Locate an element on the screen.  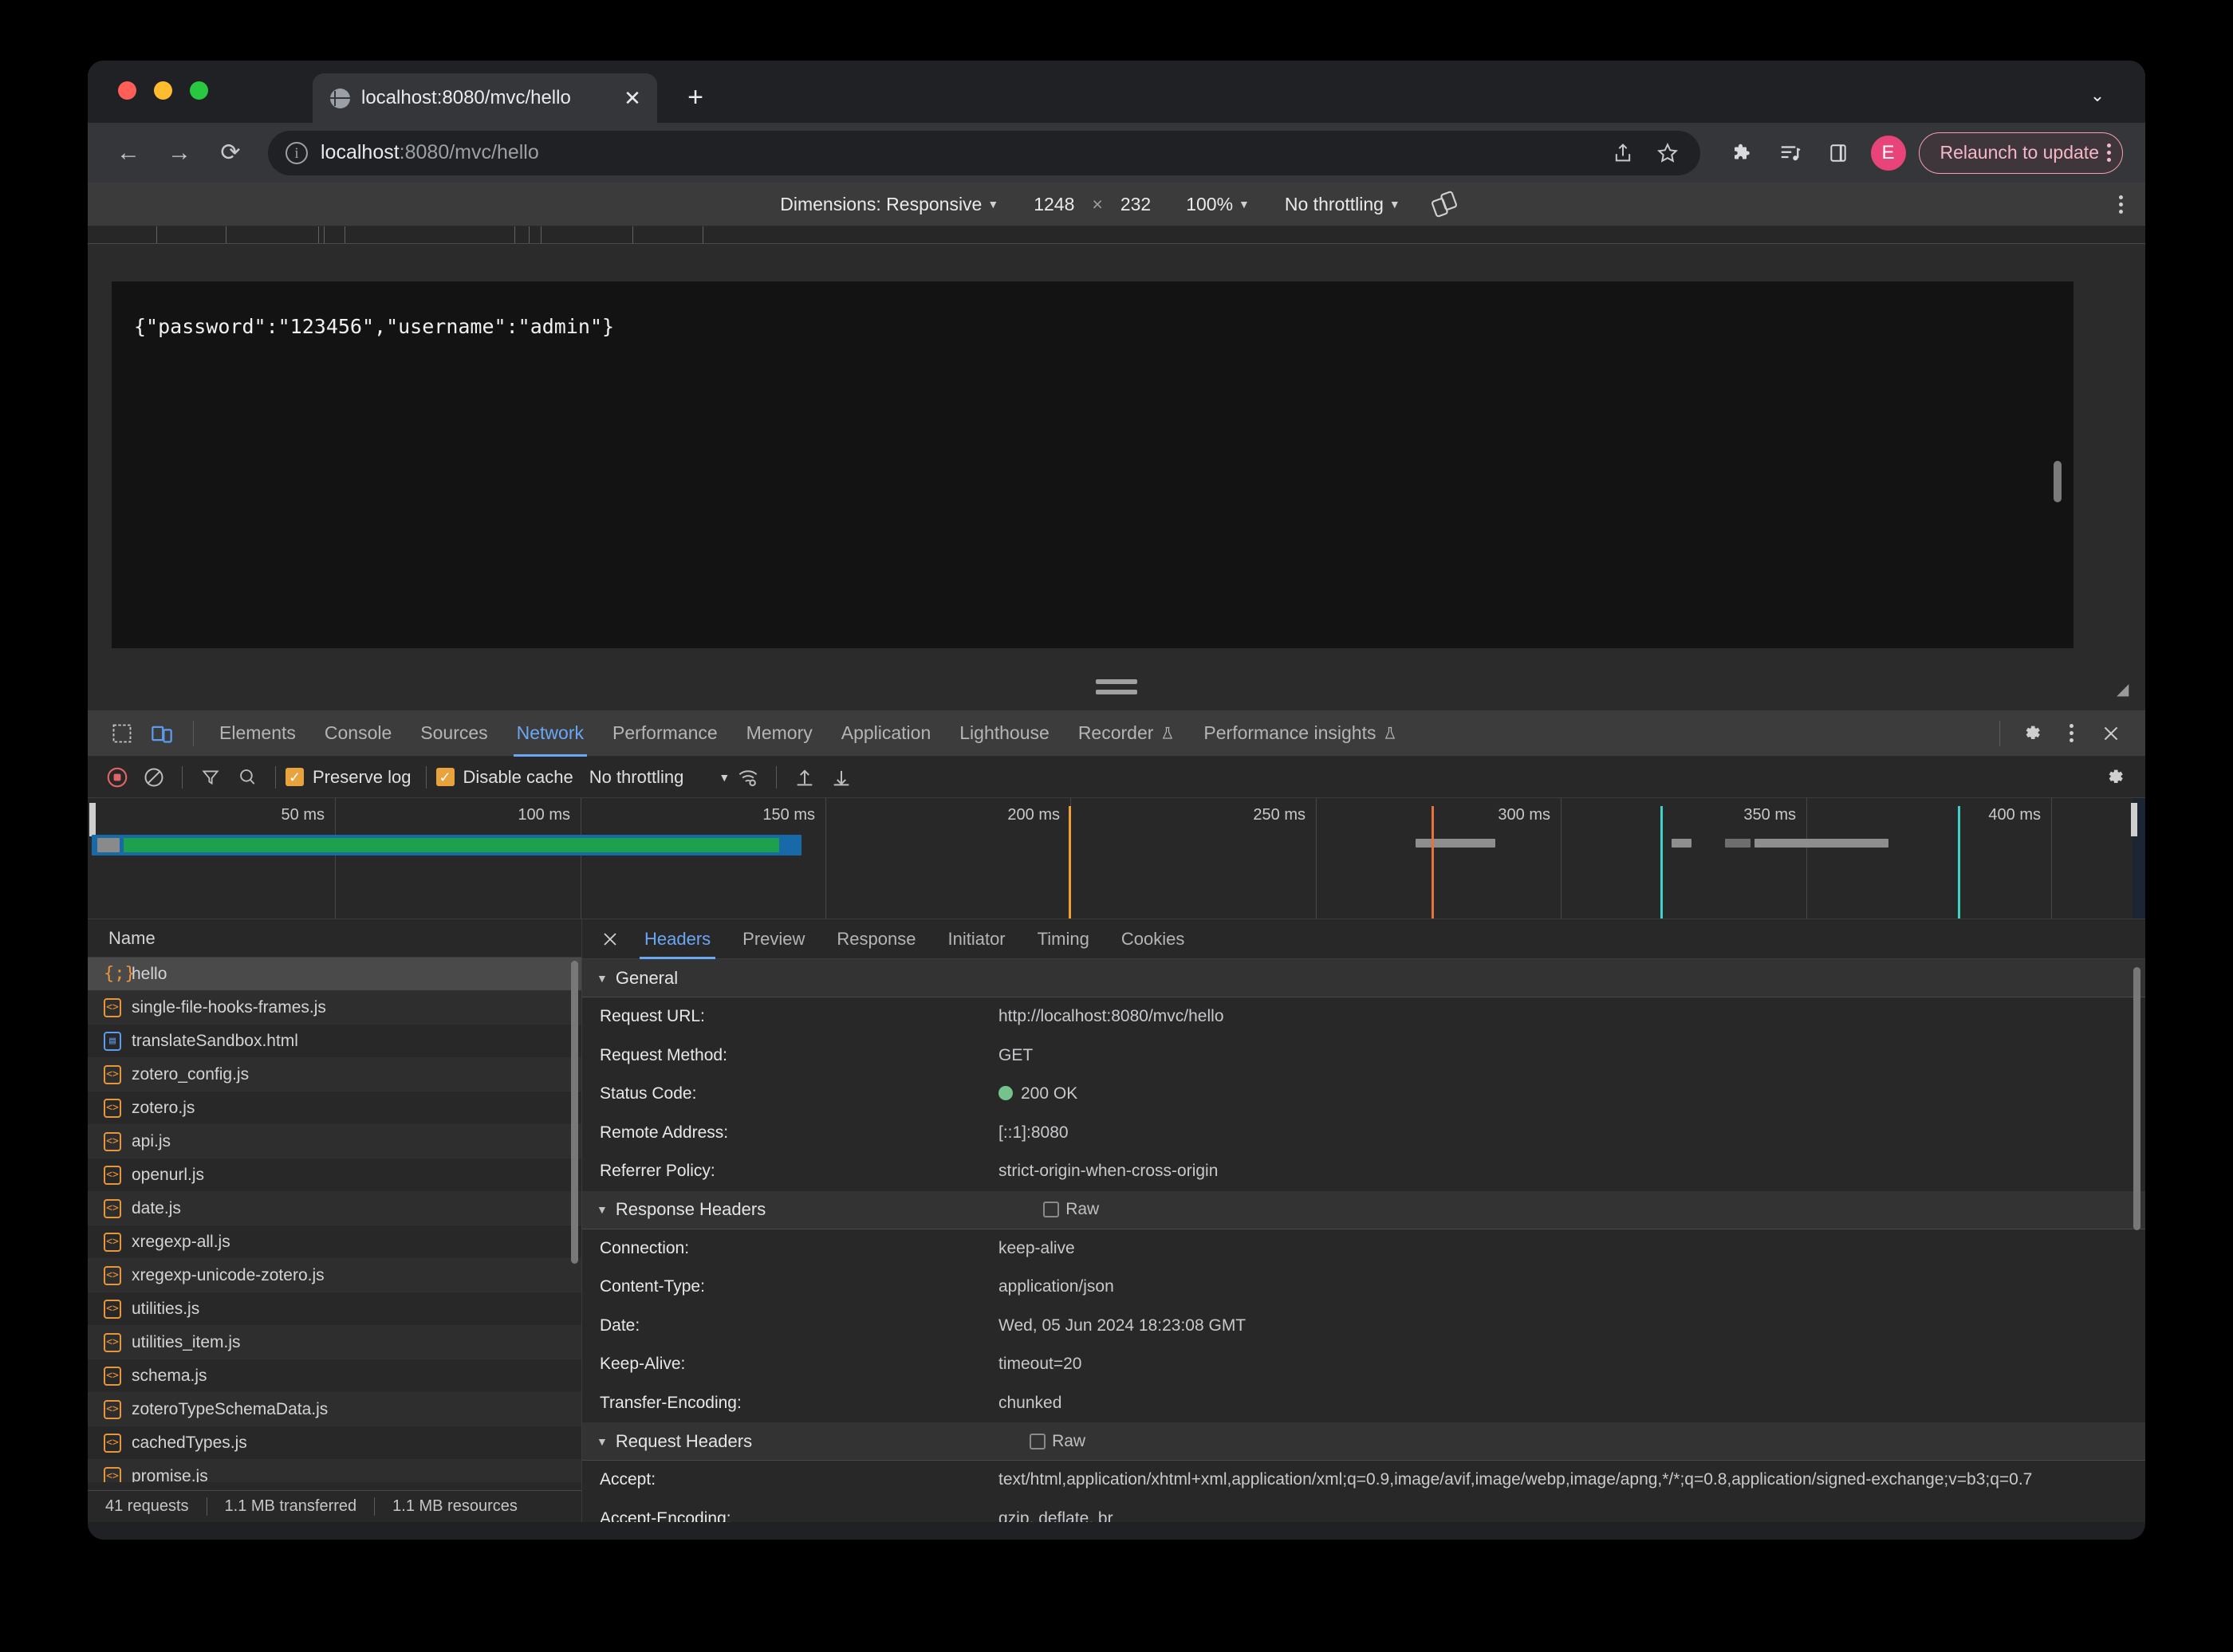
tab-console: Console is located at coordinates (358, 733).